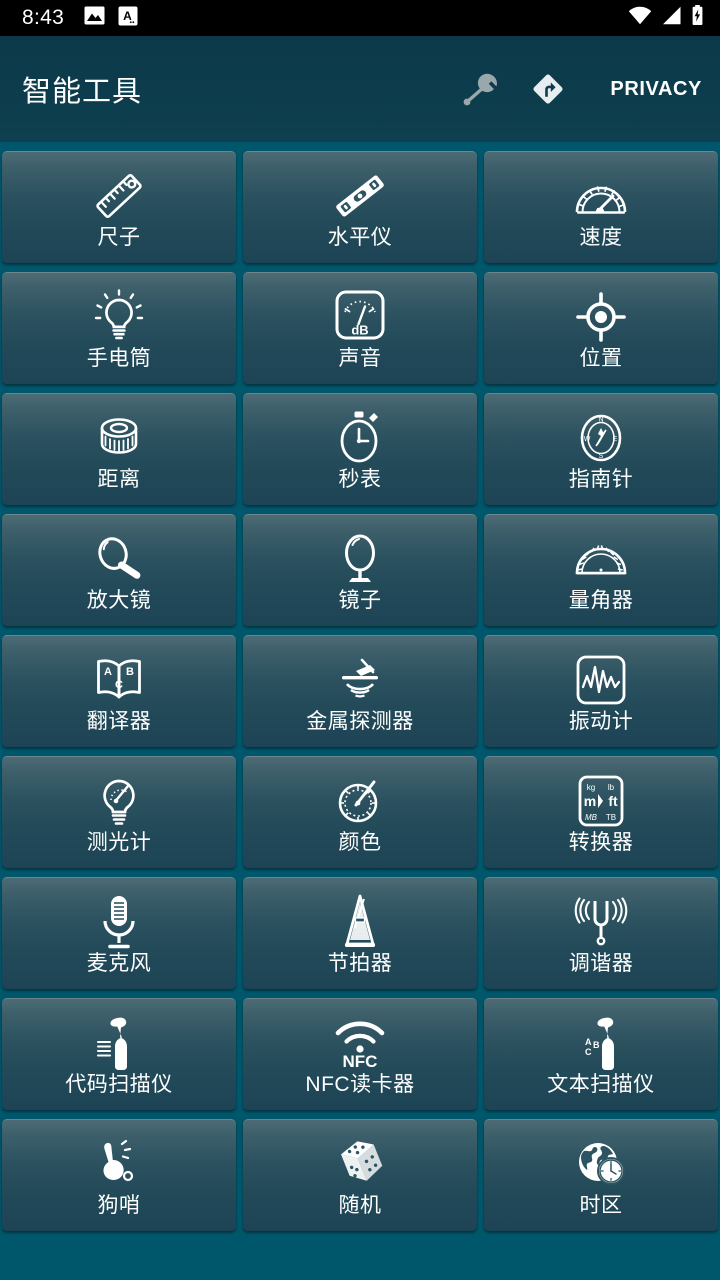 The height and width of the screenshot is (1280, 720). Describe the element at coordinates (360, 1084) in the screenshot. I see `tool-tile-label: NFC读卡器` at that location.